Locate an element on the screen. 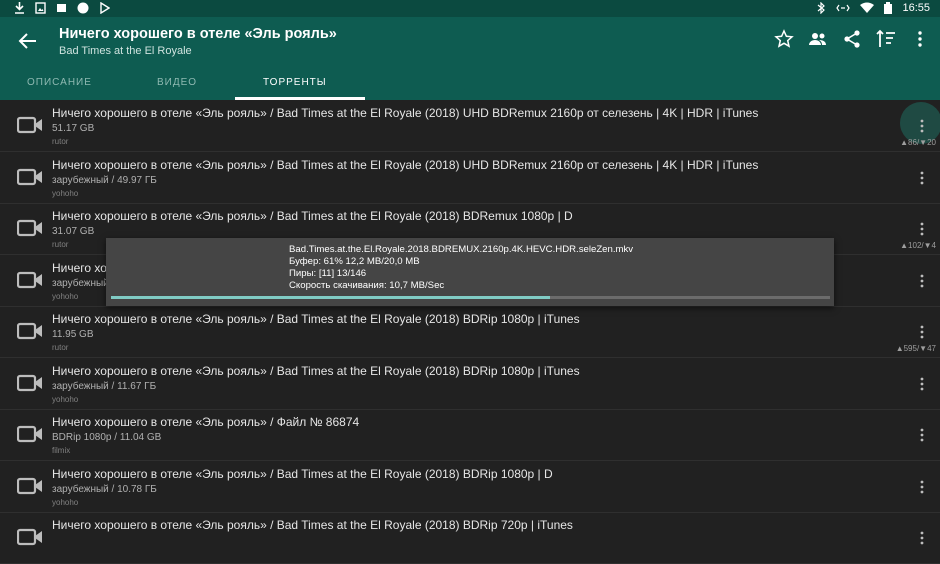  torrent-peers: ▲595/▼47 is located at coordinates (915, 348).